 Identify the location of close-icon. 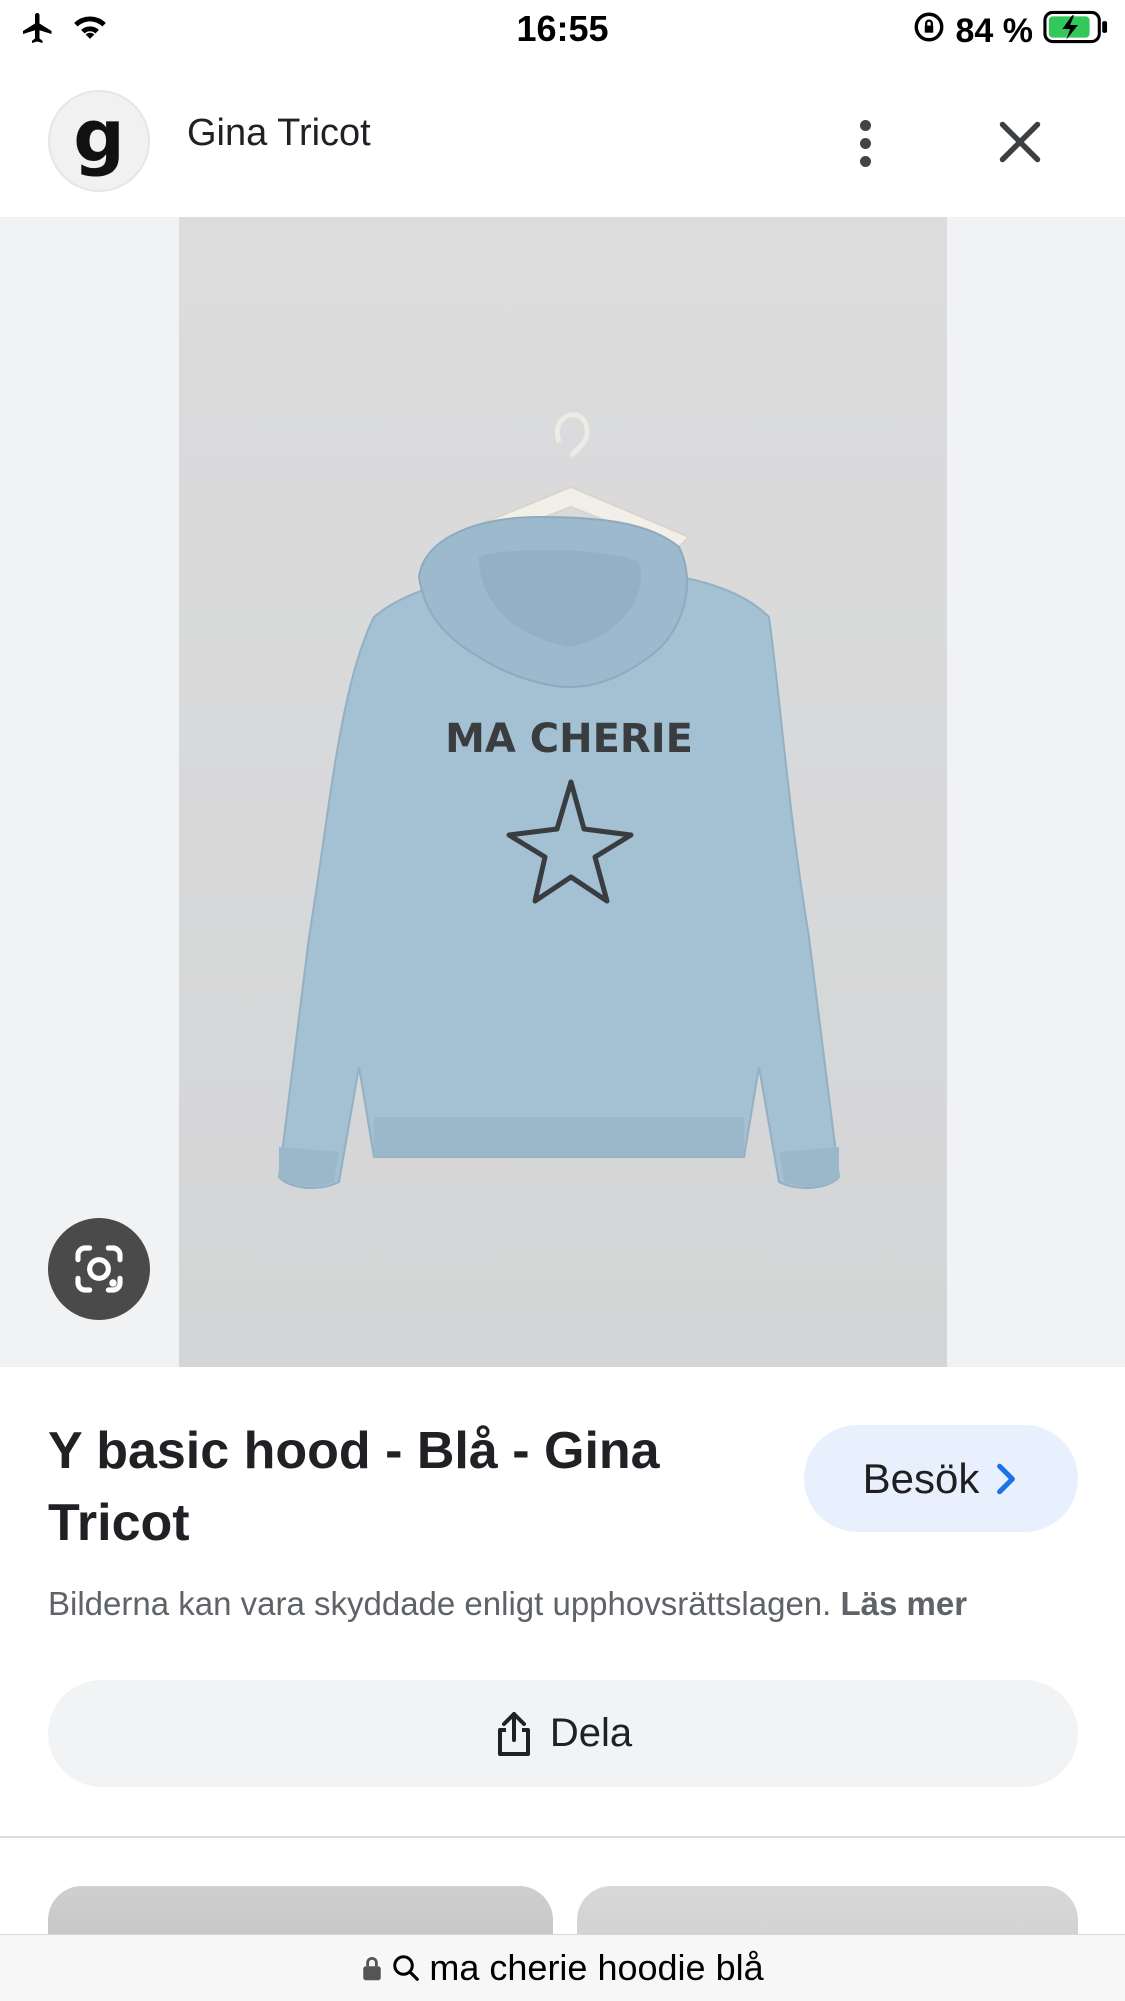
(1020, 142).